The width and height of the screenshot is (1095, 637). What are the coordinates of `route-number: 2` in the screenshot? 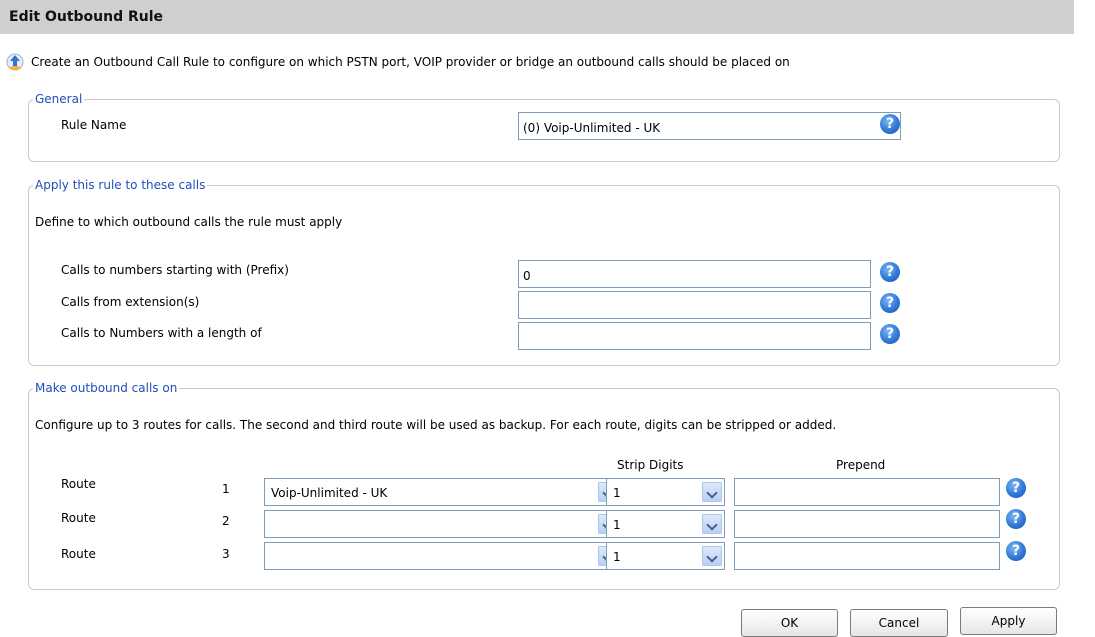 It's located at (226, 521).